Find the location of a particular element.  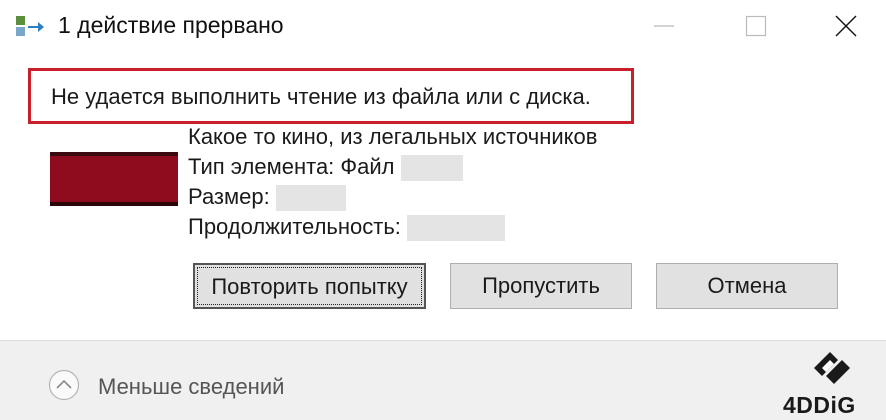

watermark-text: 4DDiG is located at coordinates (819, 405).